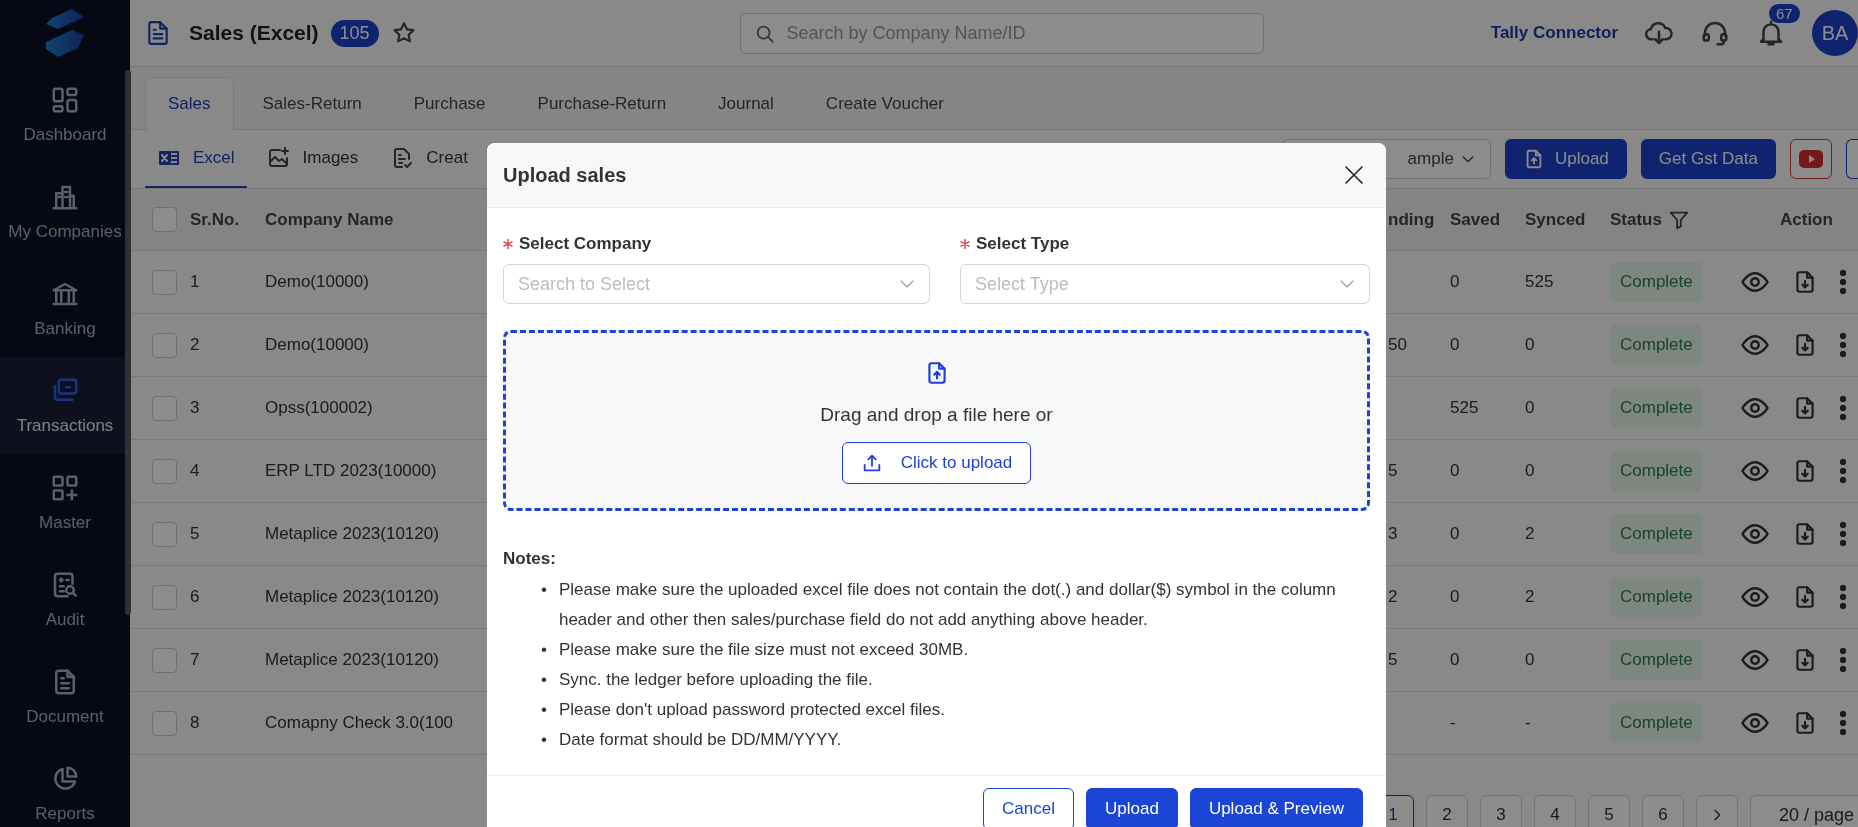 This screenshot has width=1858, height=827. What do you see at coordinates (65, 522) in the screenshot?
I see `sidebar-item: Master` at bounding box center [65, 522].